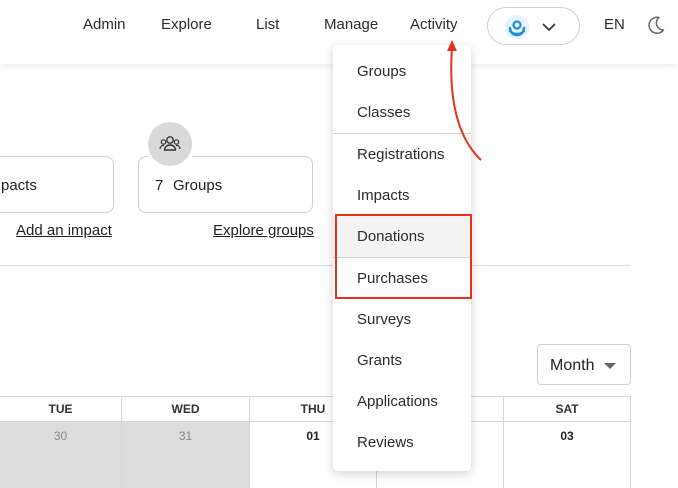 The width and height of the screenshot is (678, 488). I want to click on menu-item-label: Donations, so click(391, 236).